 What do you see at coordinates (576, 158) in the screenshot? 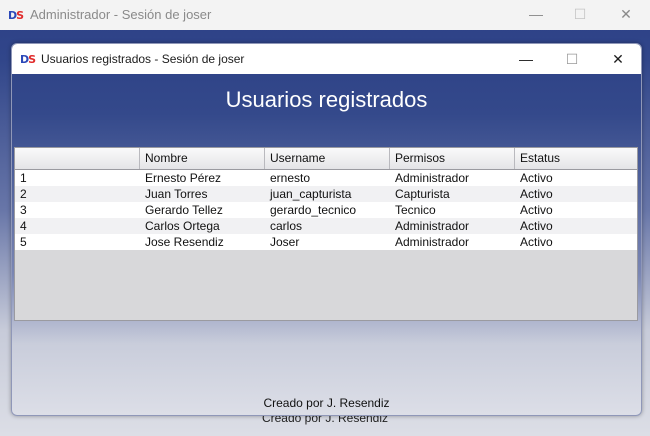
I see `column-header-estatus: Estatus` at bounding box center [576, 158].